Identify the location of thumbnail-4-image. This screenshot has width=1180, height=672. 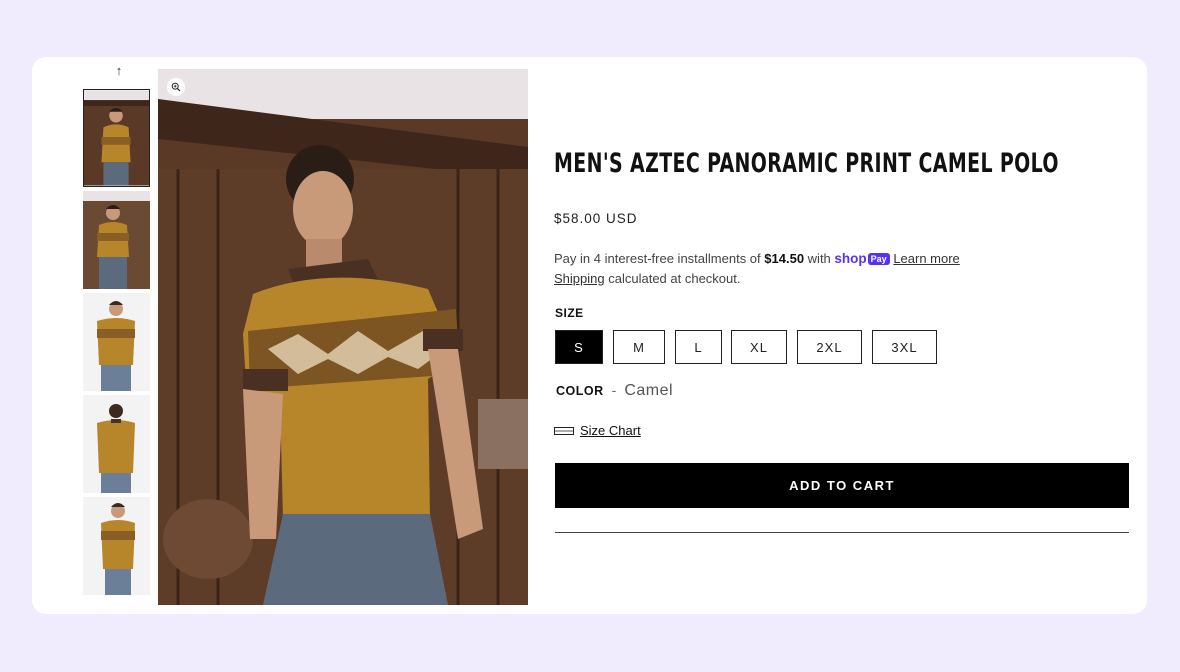
(116, 444).